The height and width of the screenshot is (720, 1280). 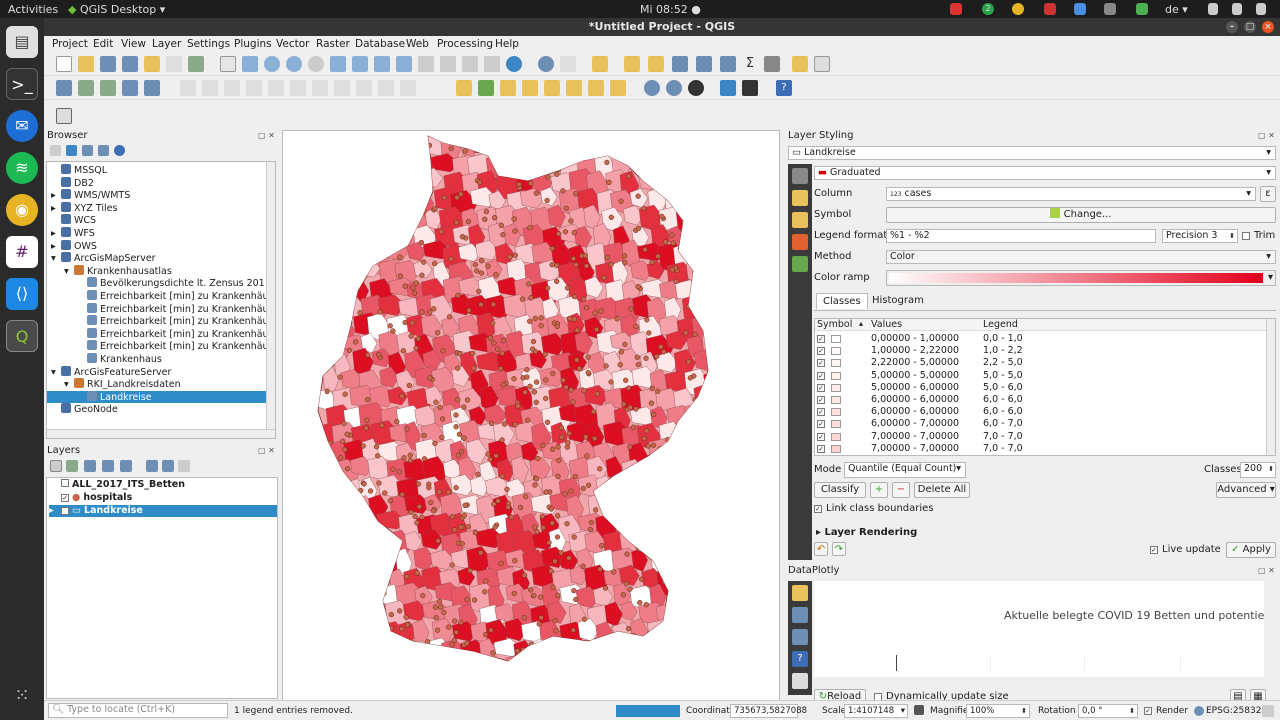 What do you see at coordinates (942, 490) in the screenshot?
I see `delete-all-button: Delete All` at bounding box center [942, 490].